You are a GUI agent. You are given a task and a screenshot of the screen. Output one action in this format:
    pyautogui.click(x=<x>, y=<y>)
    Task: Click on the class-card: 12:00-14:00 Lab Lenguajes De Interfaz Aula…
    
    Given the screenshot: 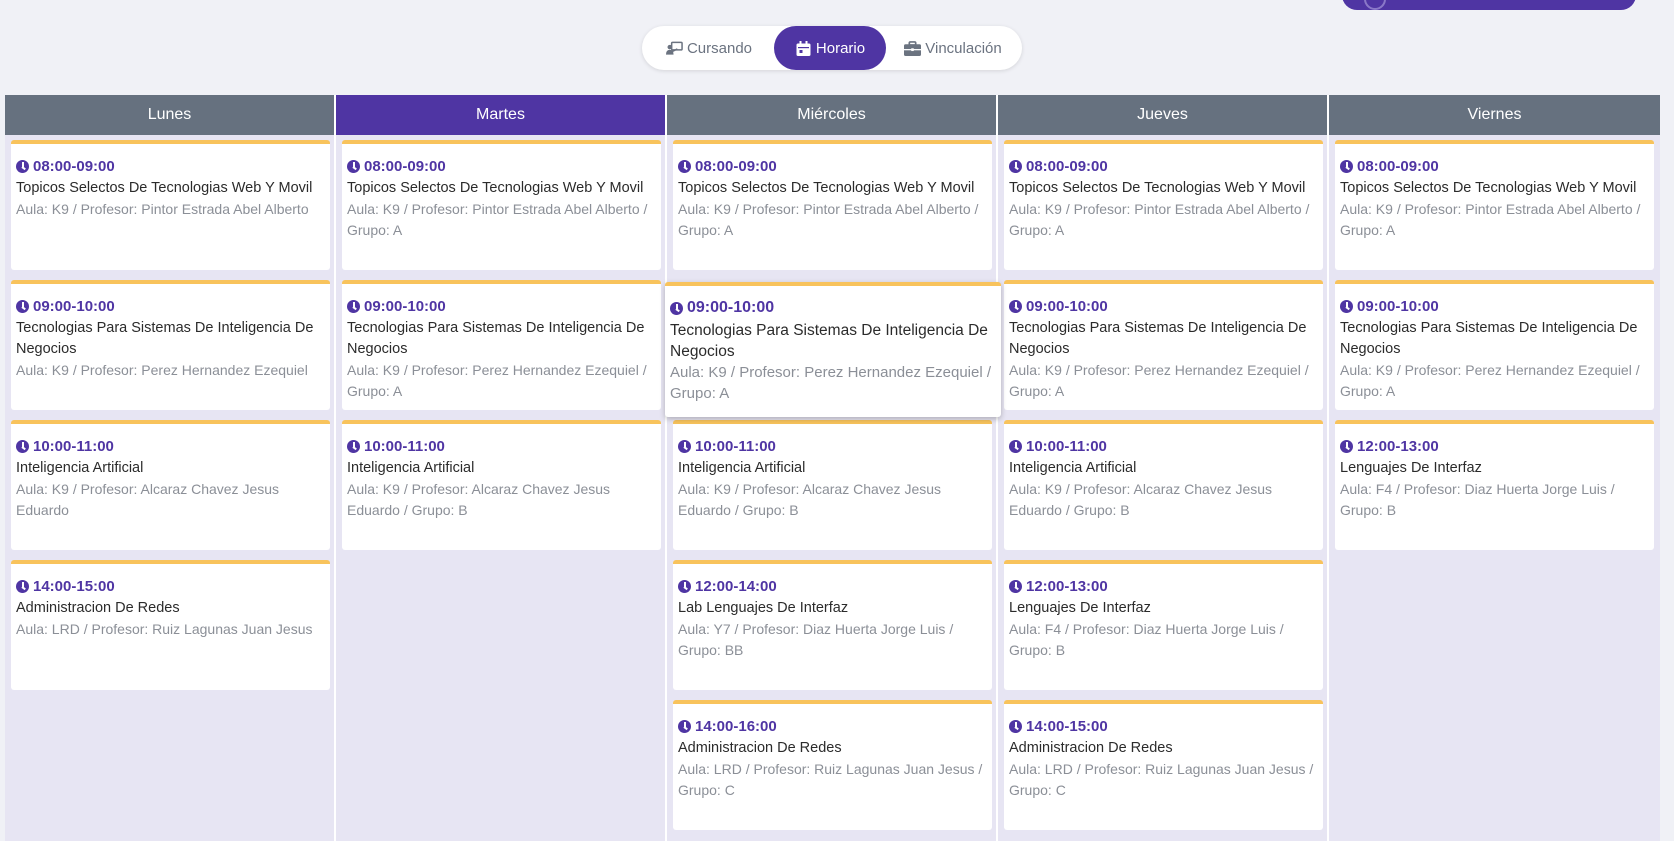 What is the action you would take?
    pyautogui.click(x=832, y=625)
    